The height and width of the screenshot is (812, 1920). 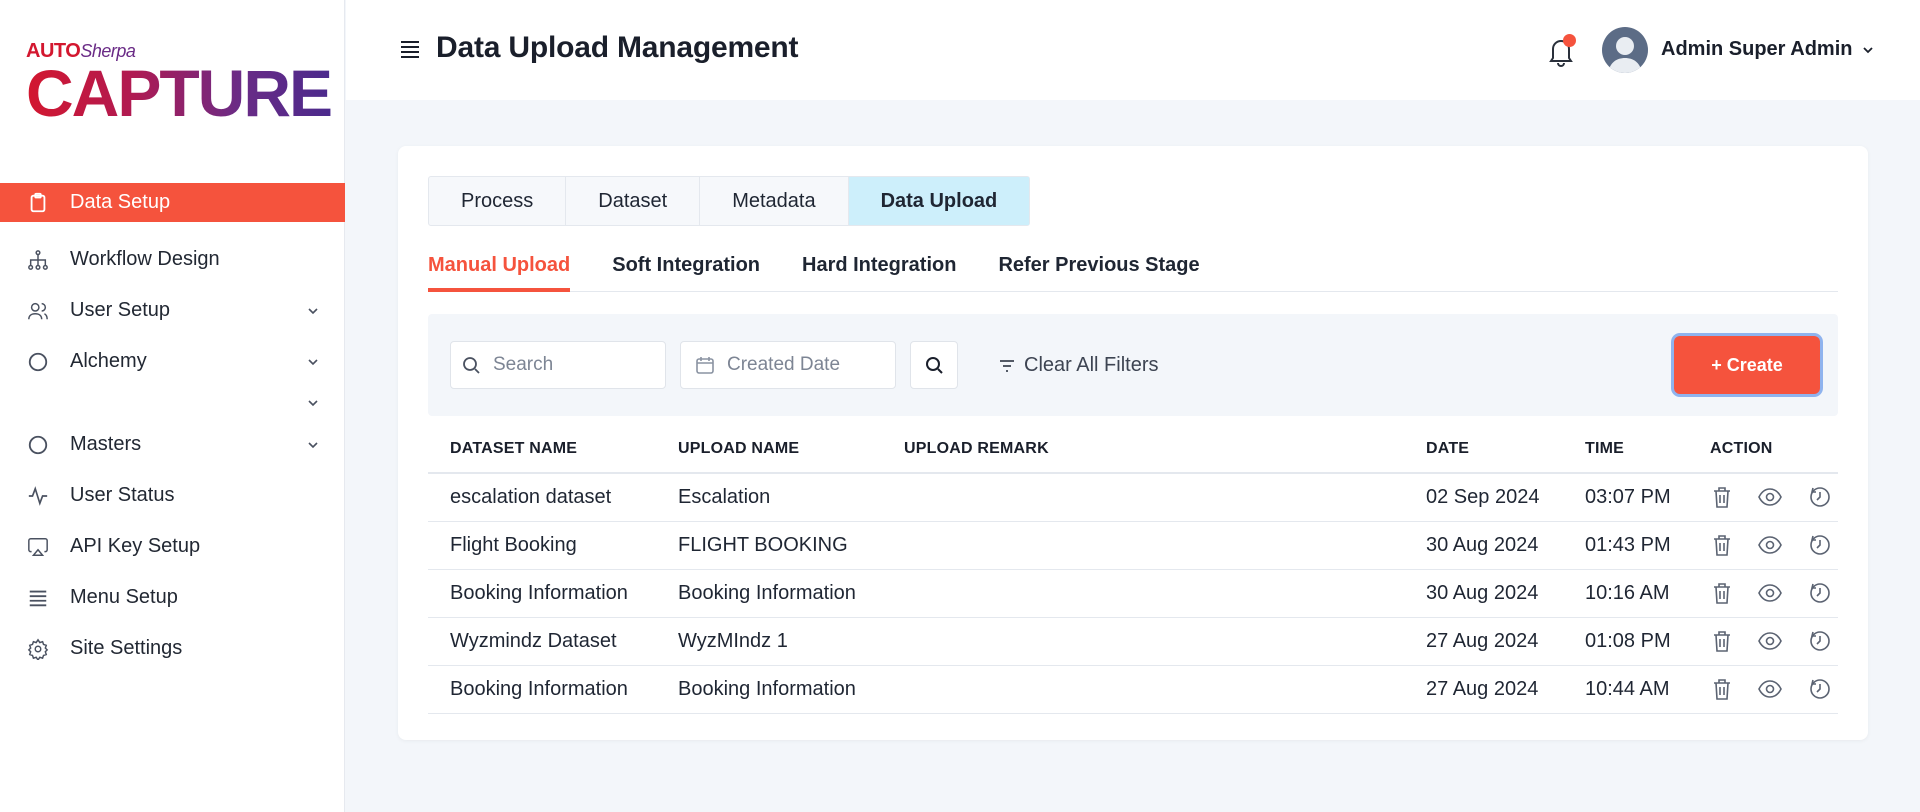 What do you see at coordinates (1561, 51) in the screenshot?
I see `notification-button` at bounding box center [1561, 51].